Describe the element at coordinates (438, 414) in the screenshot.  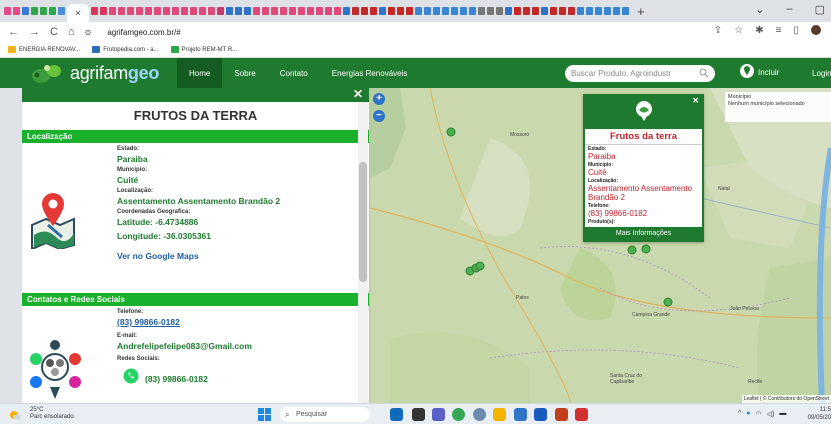
I see `chat-icon` at that location.